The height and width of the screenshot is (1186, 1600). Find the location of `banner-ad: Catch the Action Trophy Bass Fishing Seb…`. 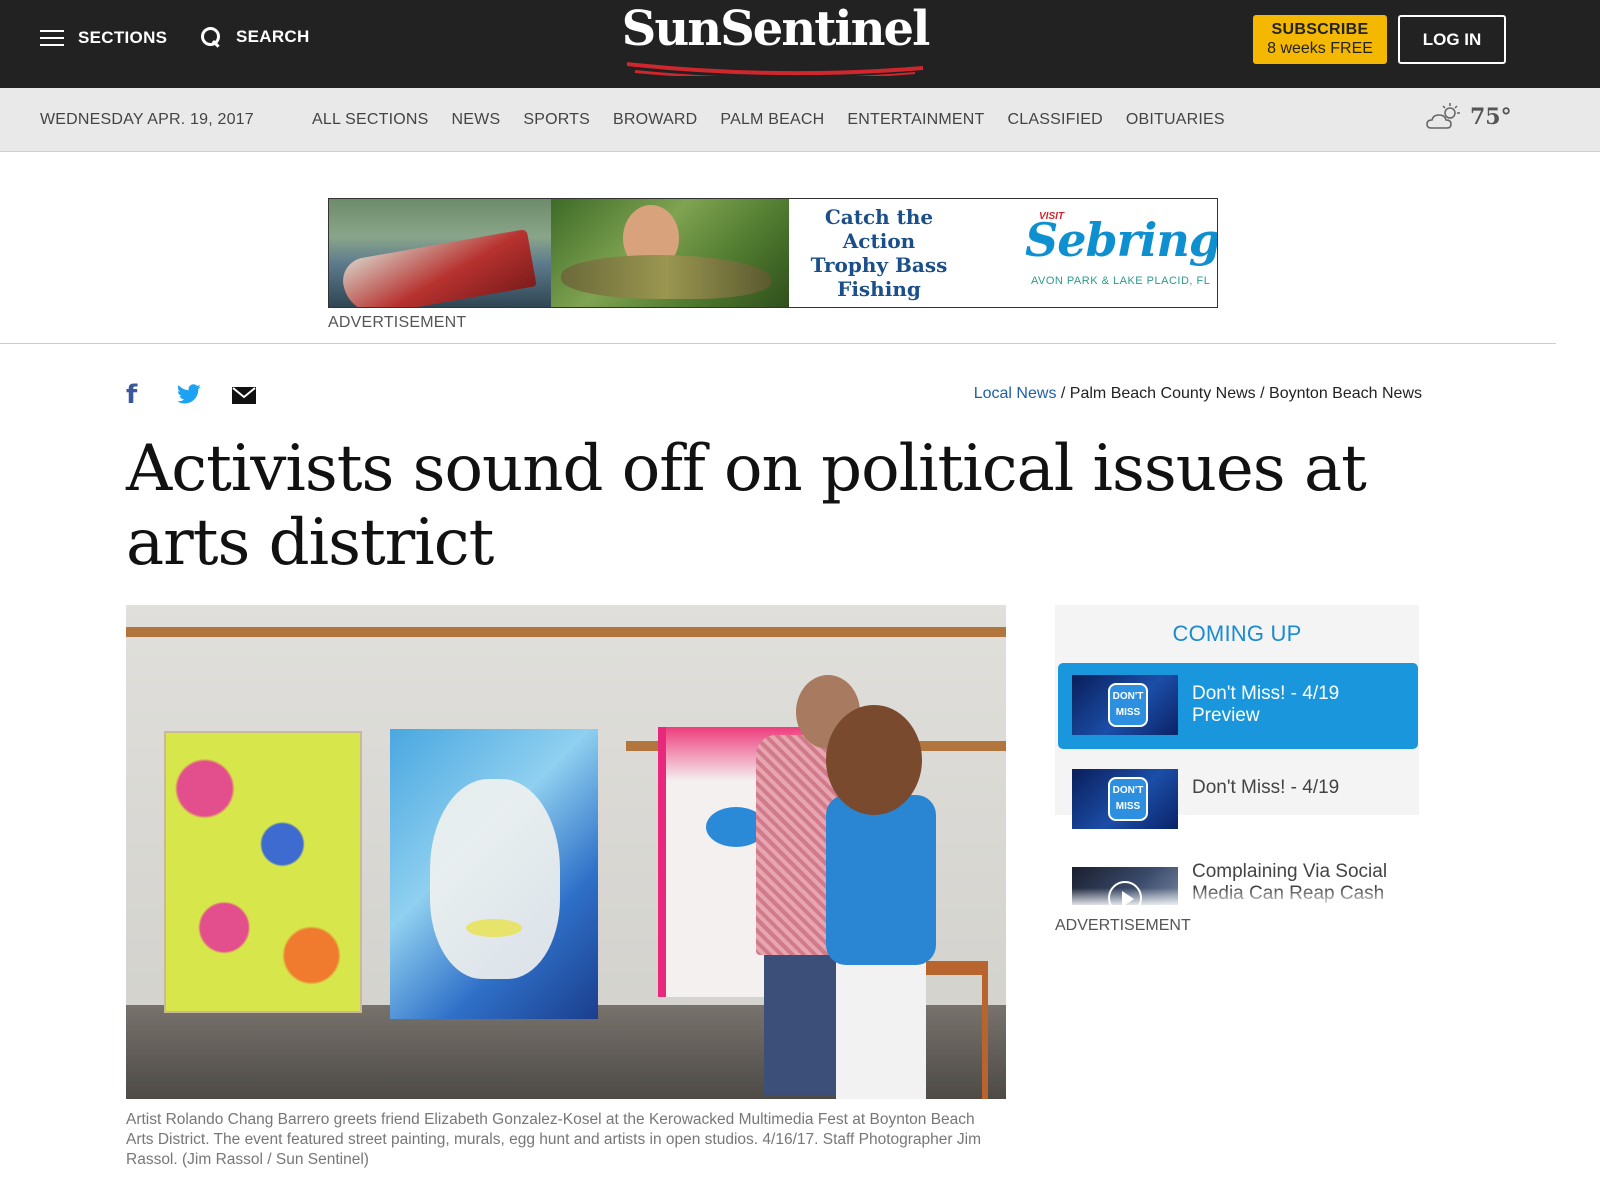

banner-ad: Catch the Action Trophy Bass Fishing Seb… is located at coordinates (773, 253).